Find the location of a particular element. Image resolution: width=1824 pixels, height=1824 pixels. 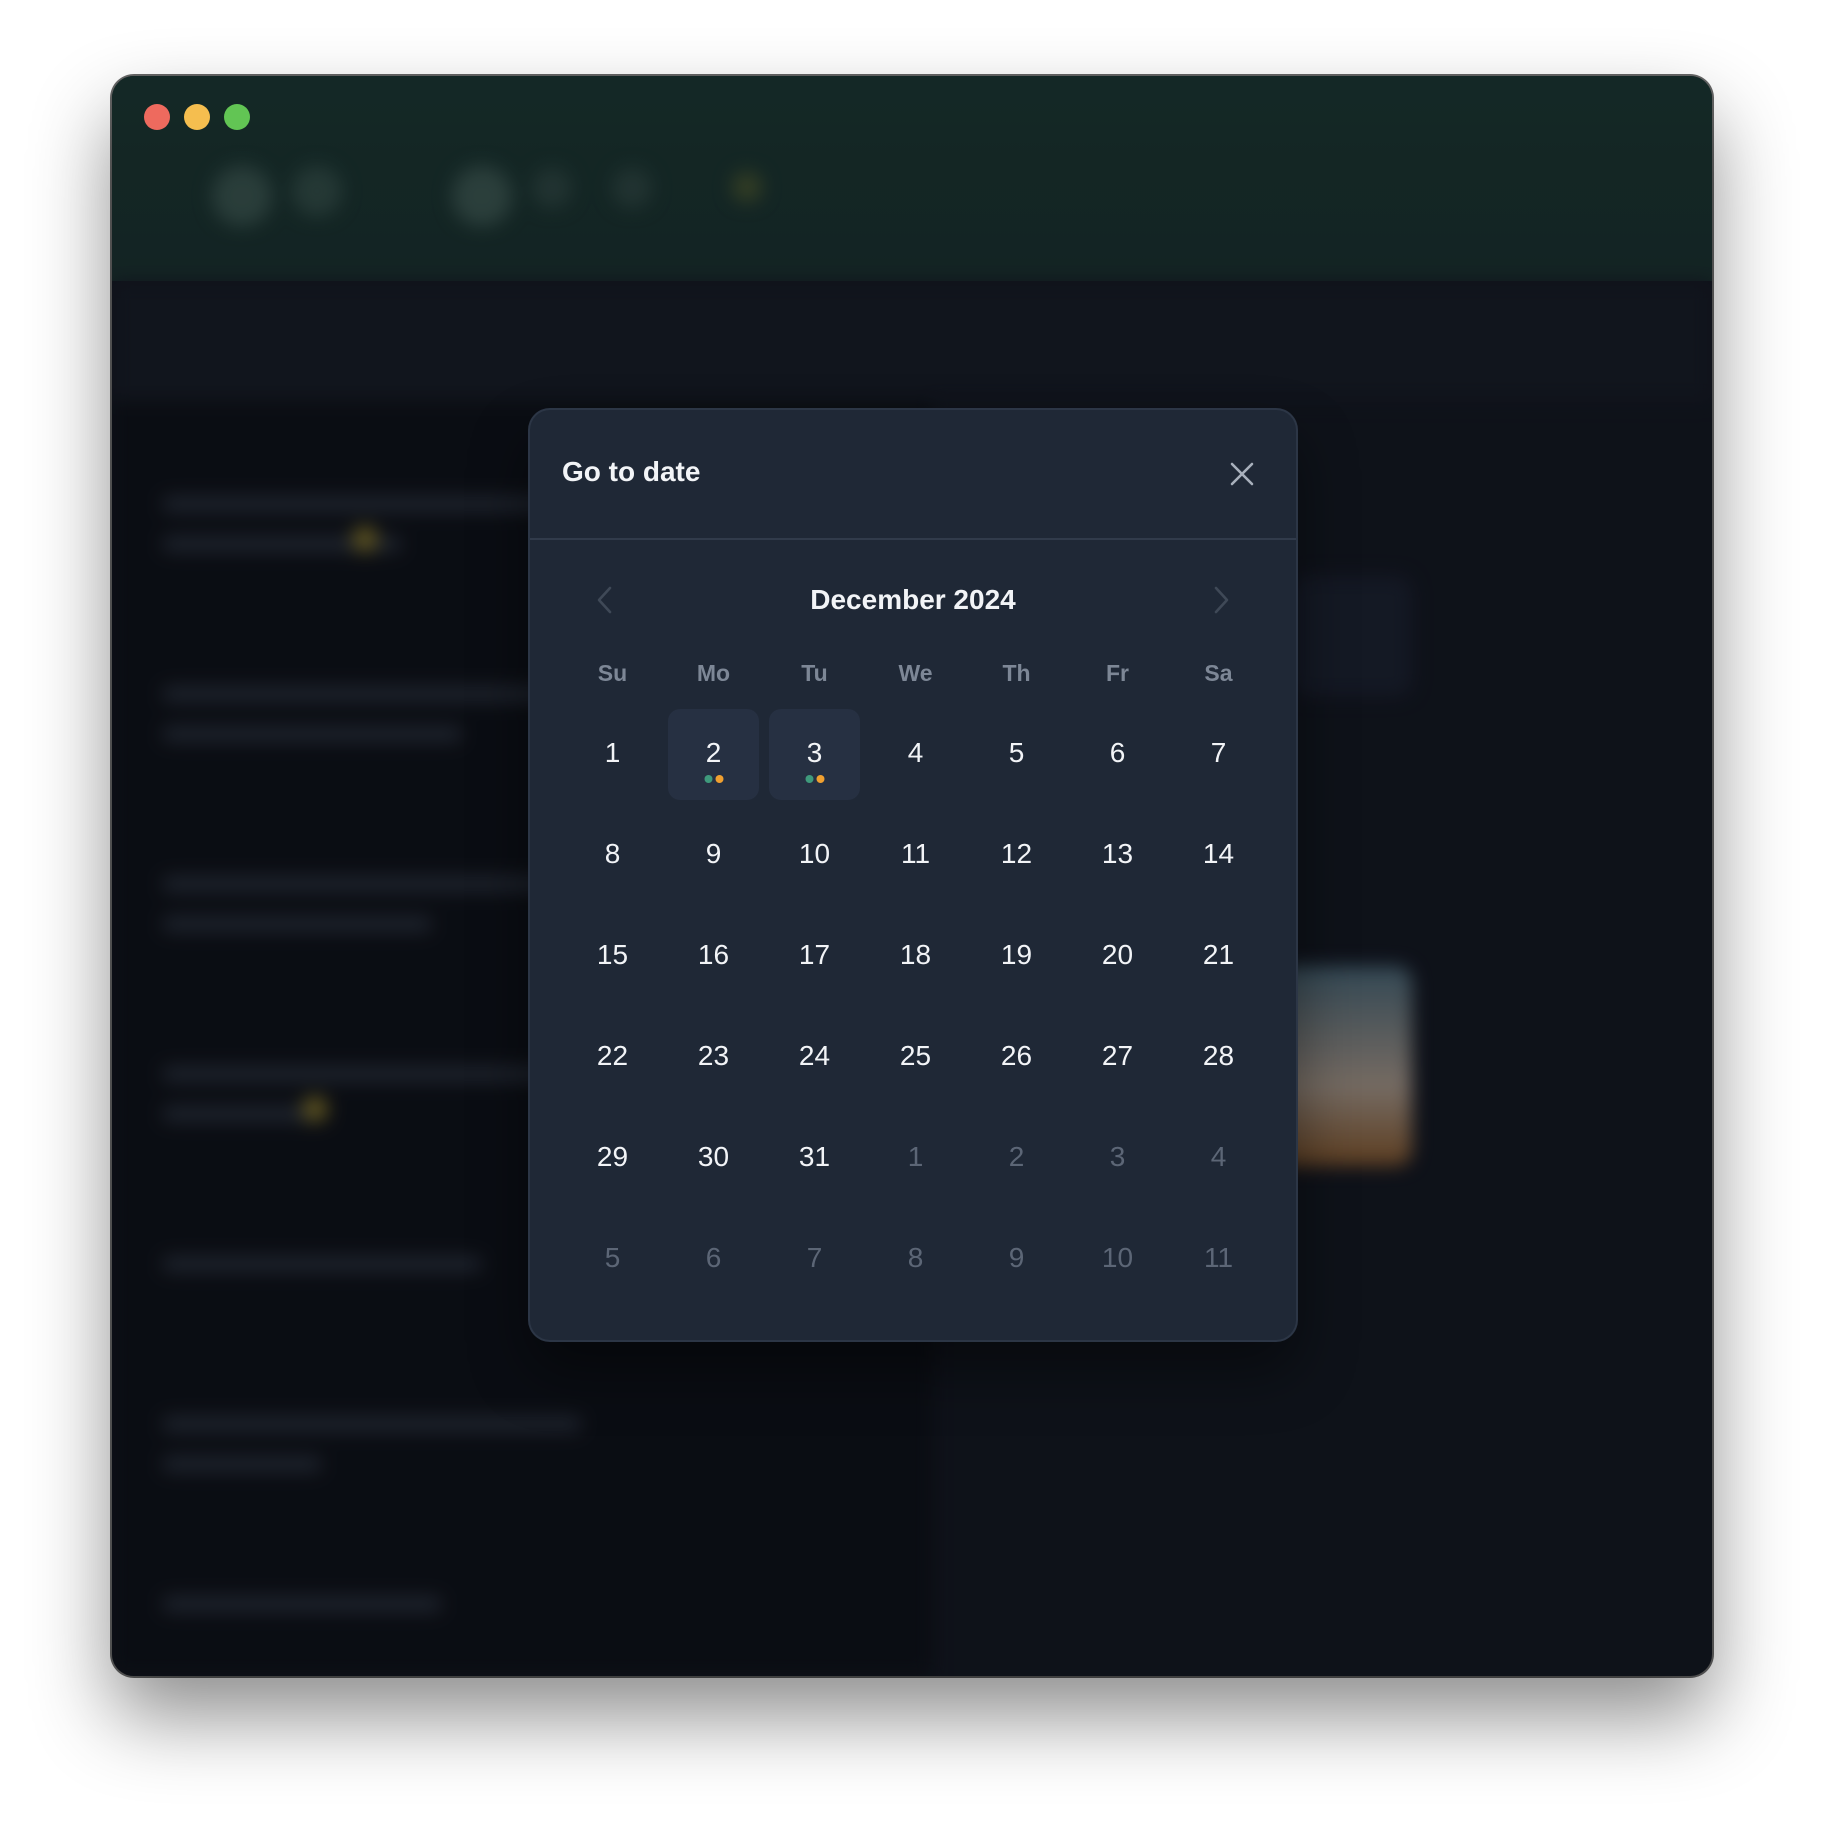

weekday-label: We is located at coordinates (915, 673).